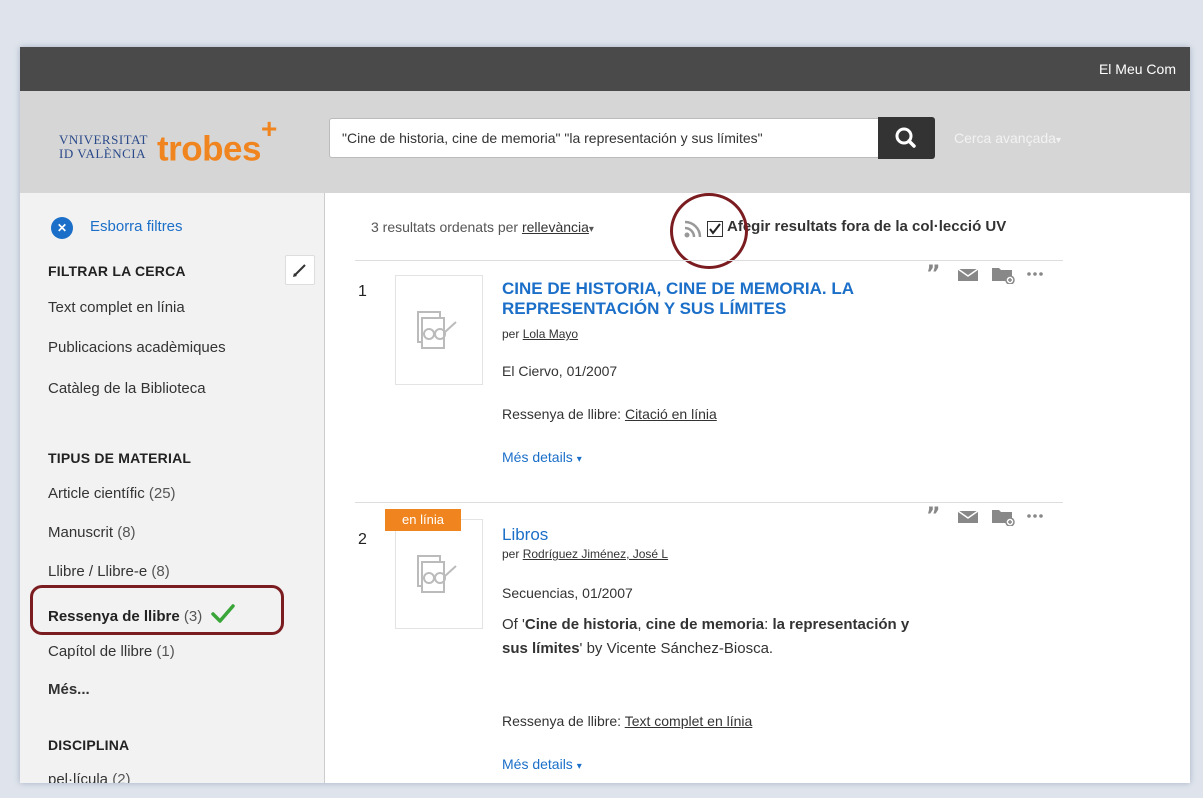 Image resolution: width=1203 pixels, height=798 pixels. What do you see at coordinates (595, 554) in the screenshot?
I see `author-link: Rodríguez Jiménez, José L` at bounding box center [595, 554].